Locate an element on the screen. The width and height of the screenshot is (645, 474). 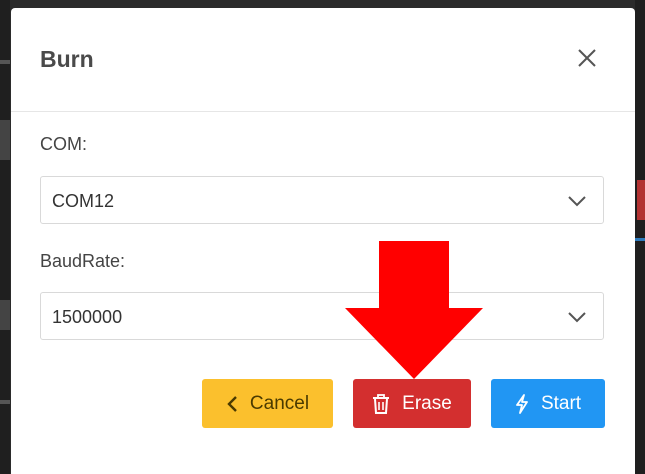
background-right-strip is located at coordinates (640, 237).